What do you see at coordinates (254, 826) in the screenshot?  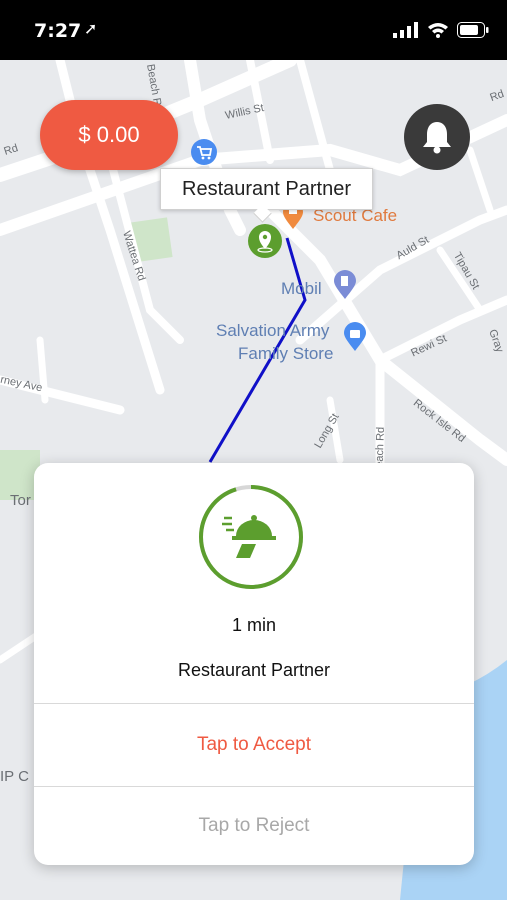 I see `reject-button: Tap to Reject` at bounding box center [254, 826].